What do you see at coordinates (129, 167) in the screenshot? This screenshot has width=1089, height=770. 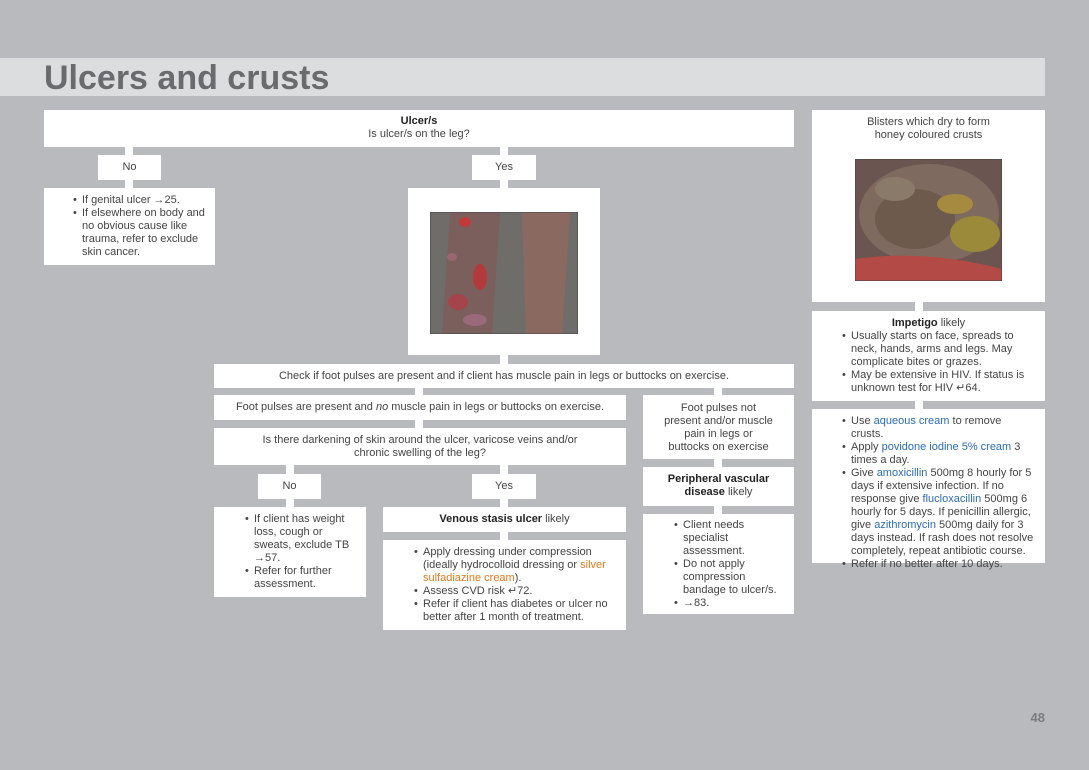 I see `no-label: No` at bounding box center [129, 167].